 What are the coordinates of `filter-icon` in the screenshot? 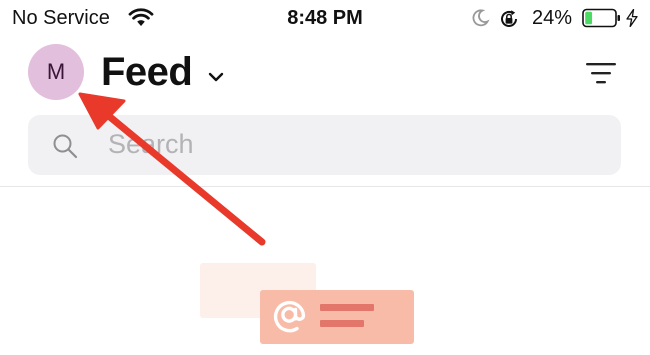 It's located at (601, 76).